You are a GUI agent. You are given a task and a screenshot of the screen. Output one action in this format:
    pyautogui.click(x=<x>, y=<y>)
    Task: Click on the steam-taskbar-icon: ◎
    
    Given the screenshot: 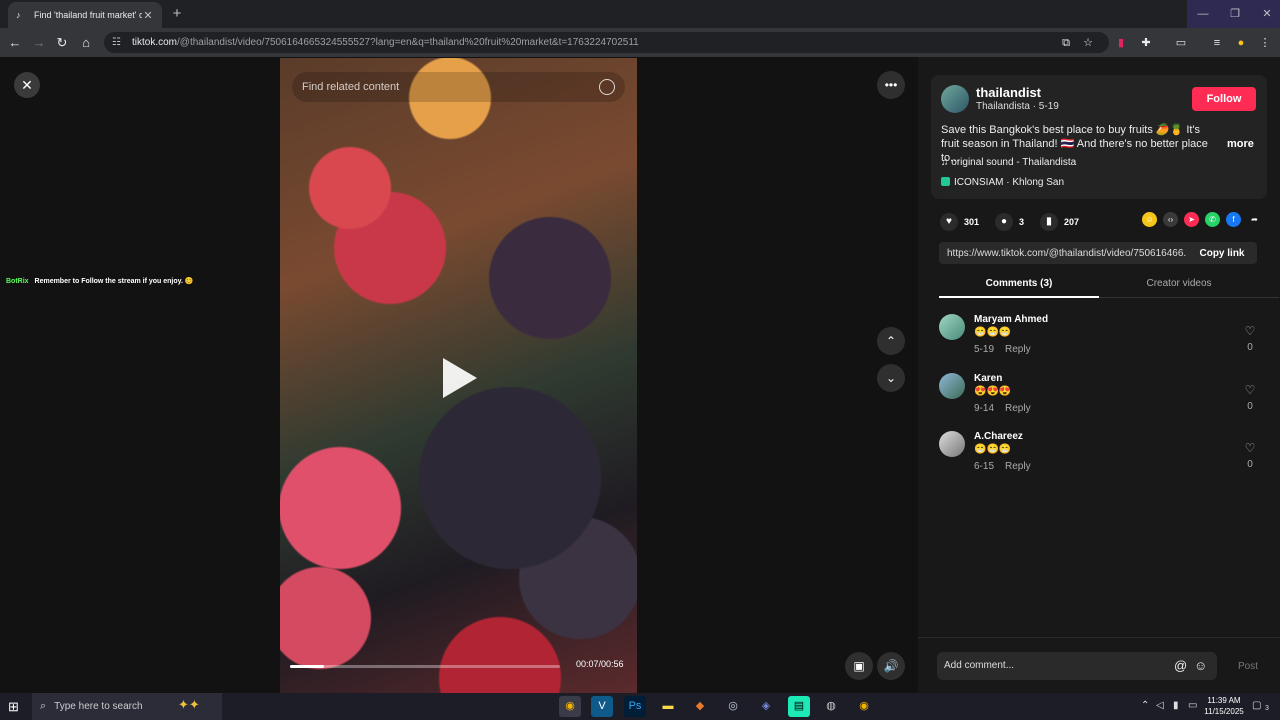 What is the action you would take?
    pyautogui.click(x=733, y=706)
    